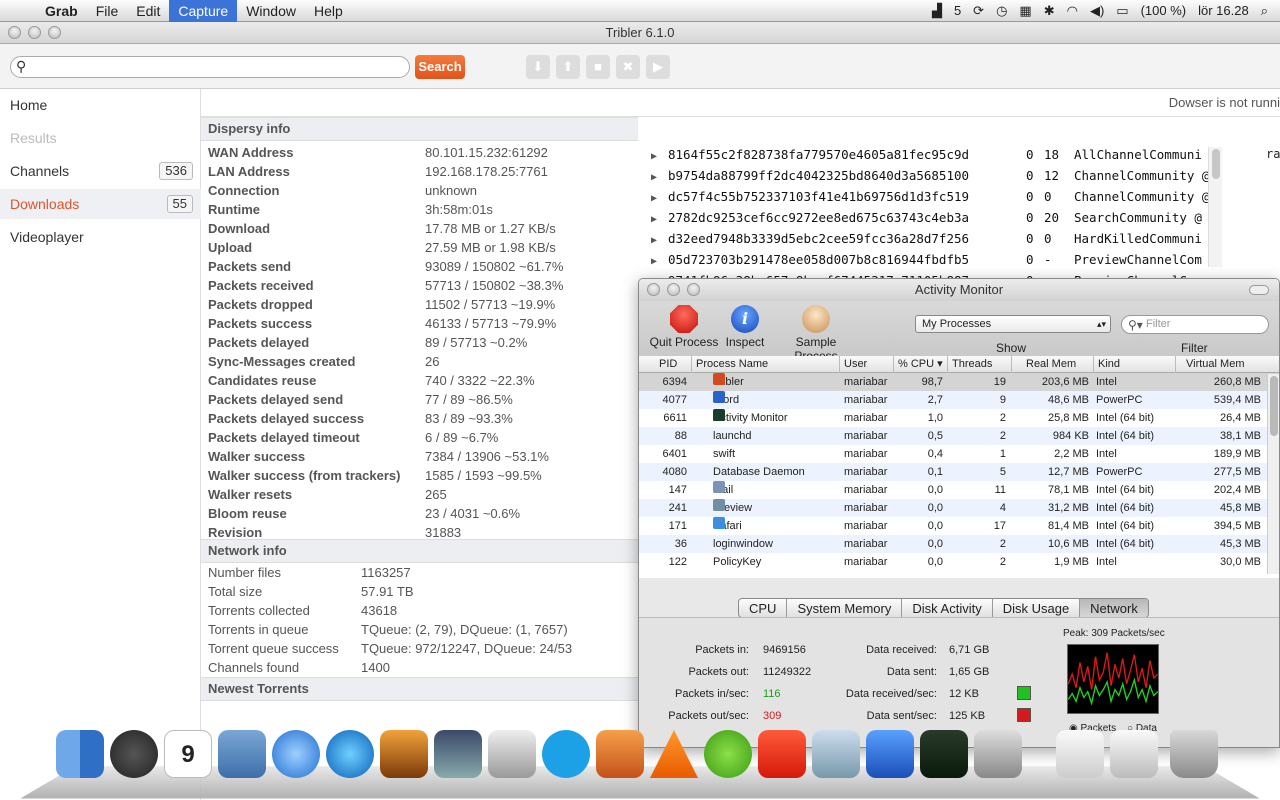 This screenshot has height=800, width=1280. What do you see at coordinates (782, 754) in the screenshot?
I see `tribler-icon` at bounding box center [782, 754].